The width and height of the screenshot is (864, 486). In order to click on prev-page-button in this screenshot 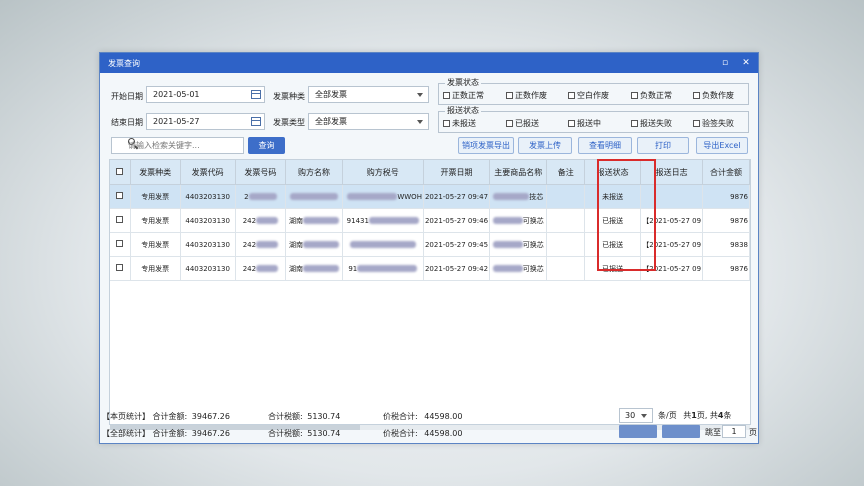, I will do `click(638, 431)`.